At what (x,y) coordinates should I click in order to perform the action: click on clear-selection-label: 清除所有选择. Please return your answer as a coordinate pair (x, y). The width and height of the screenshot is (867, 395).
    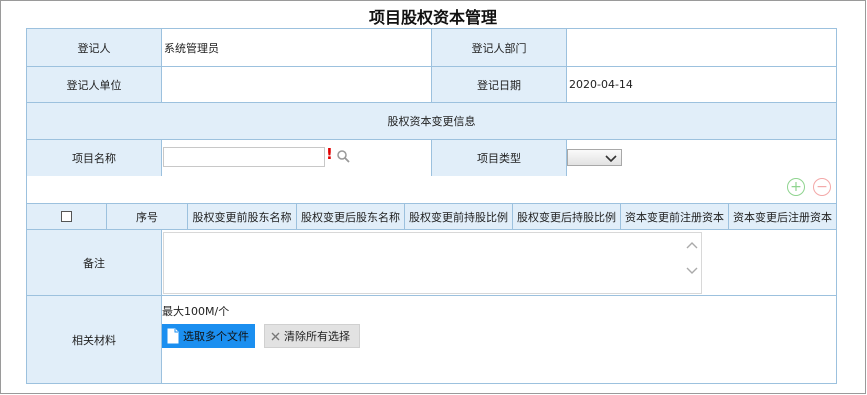
    Looking at the image, I should click on (317, 336).